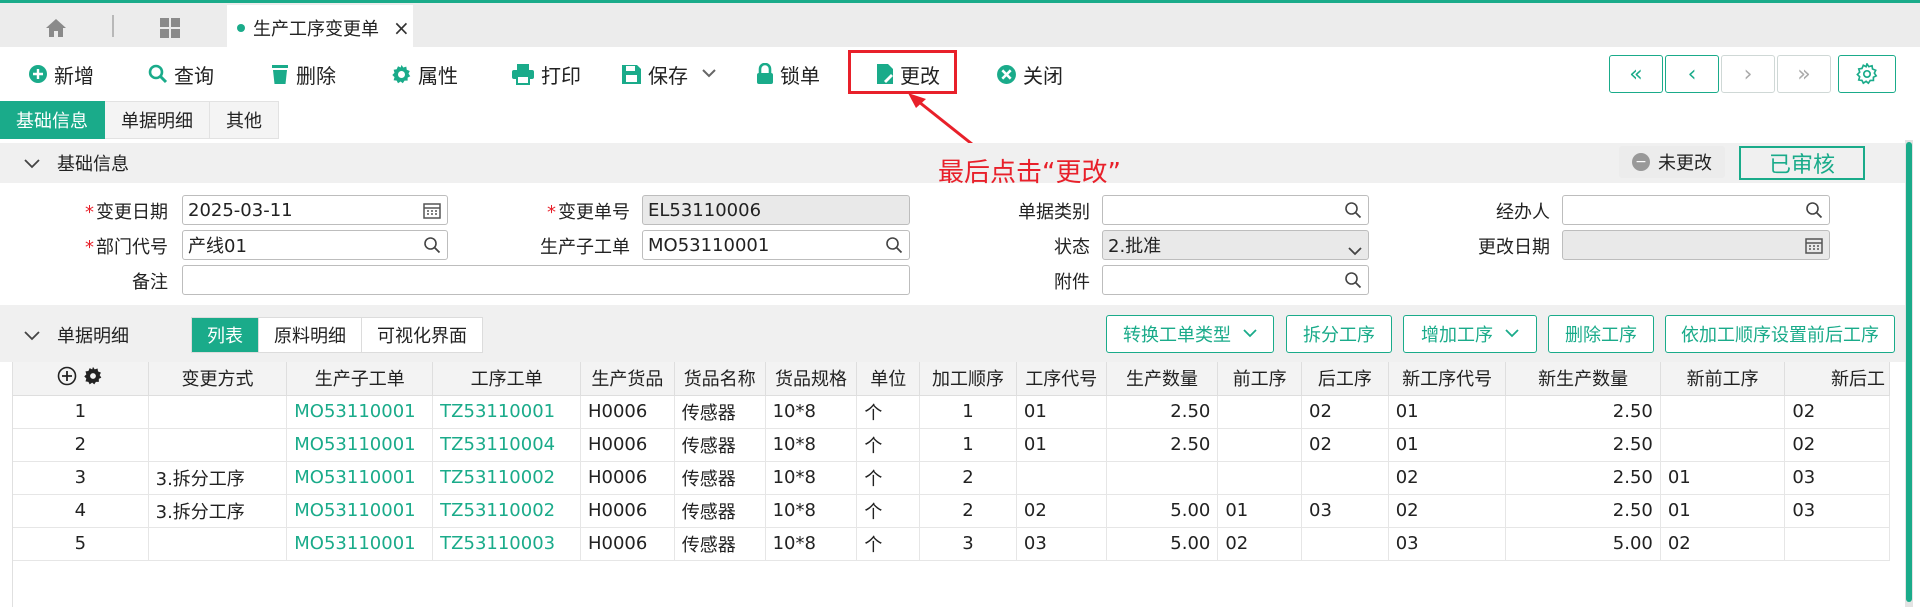 The image size is (1920, 607). What do you see at coordinates (888, 379) in the screenshot?
I see `column-header: 单位` at bounding box center [888, 379].